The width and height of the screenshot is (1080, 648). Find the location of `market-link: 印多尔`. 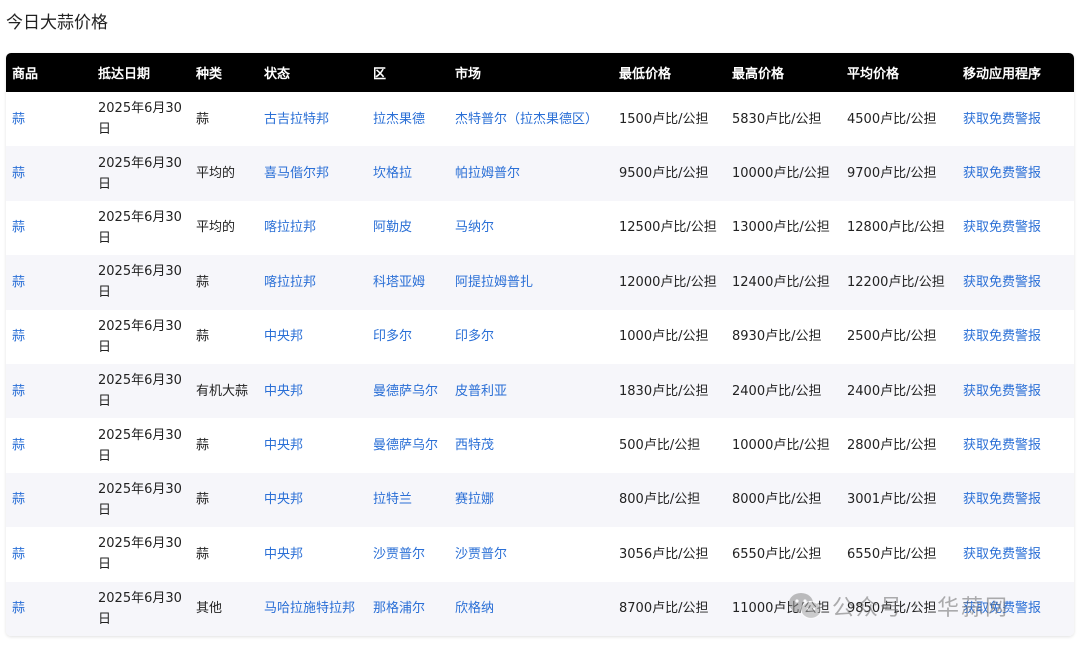

market-link: 印多尔 is located at coordinates (531, 337).